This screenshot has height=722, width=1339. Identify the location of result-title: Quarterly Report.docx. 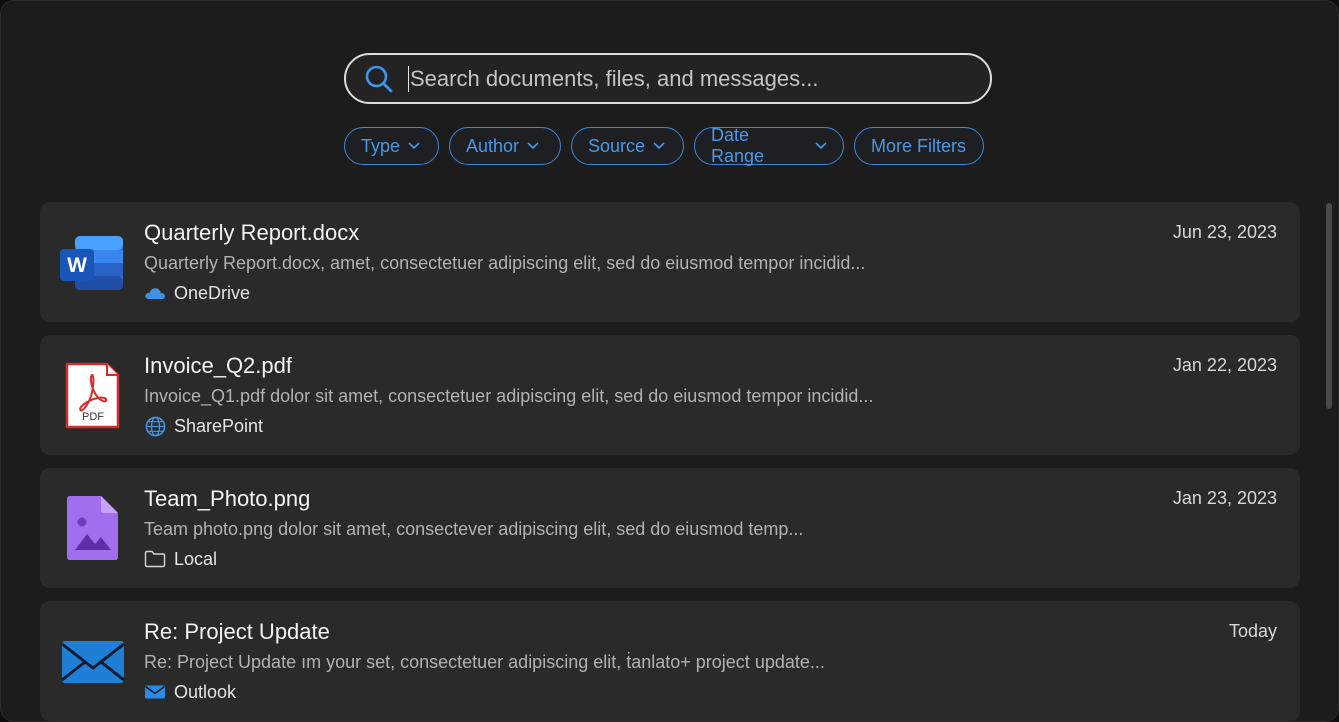
(252, 232).